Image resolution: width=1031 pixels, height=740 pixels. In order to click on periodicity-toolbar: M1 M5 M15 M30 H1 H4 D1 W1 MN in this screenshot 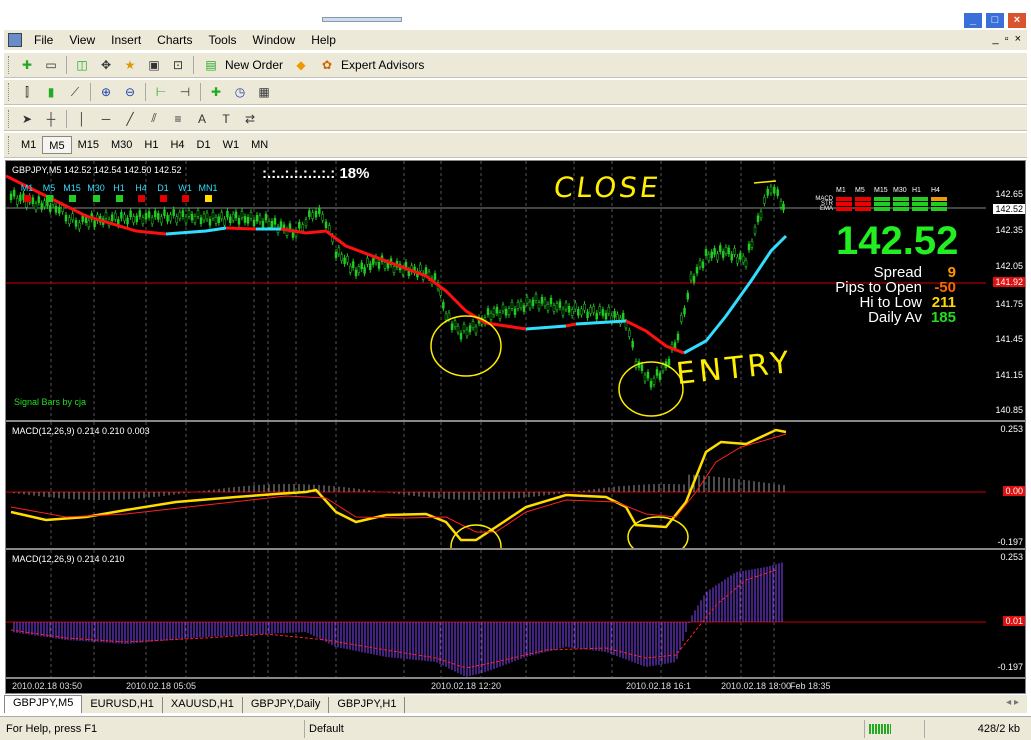, I will do `click(515, 145)`.